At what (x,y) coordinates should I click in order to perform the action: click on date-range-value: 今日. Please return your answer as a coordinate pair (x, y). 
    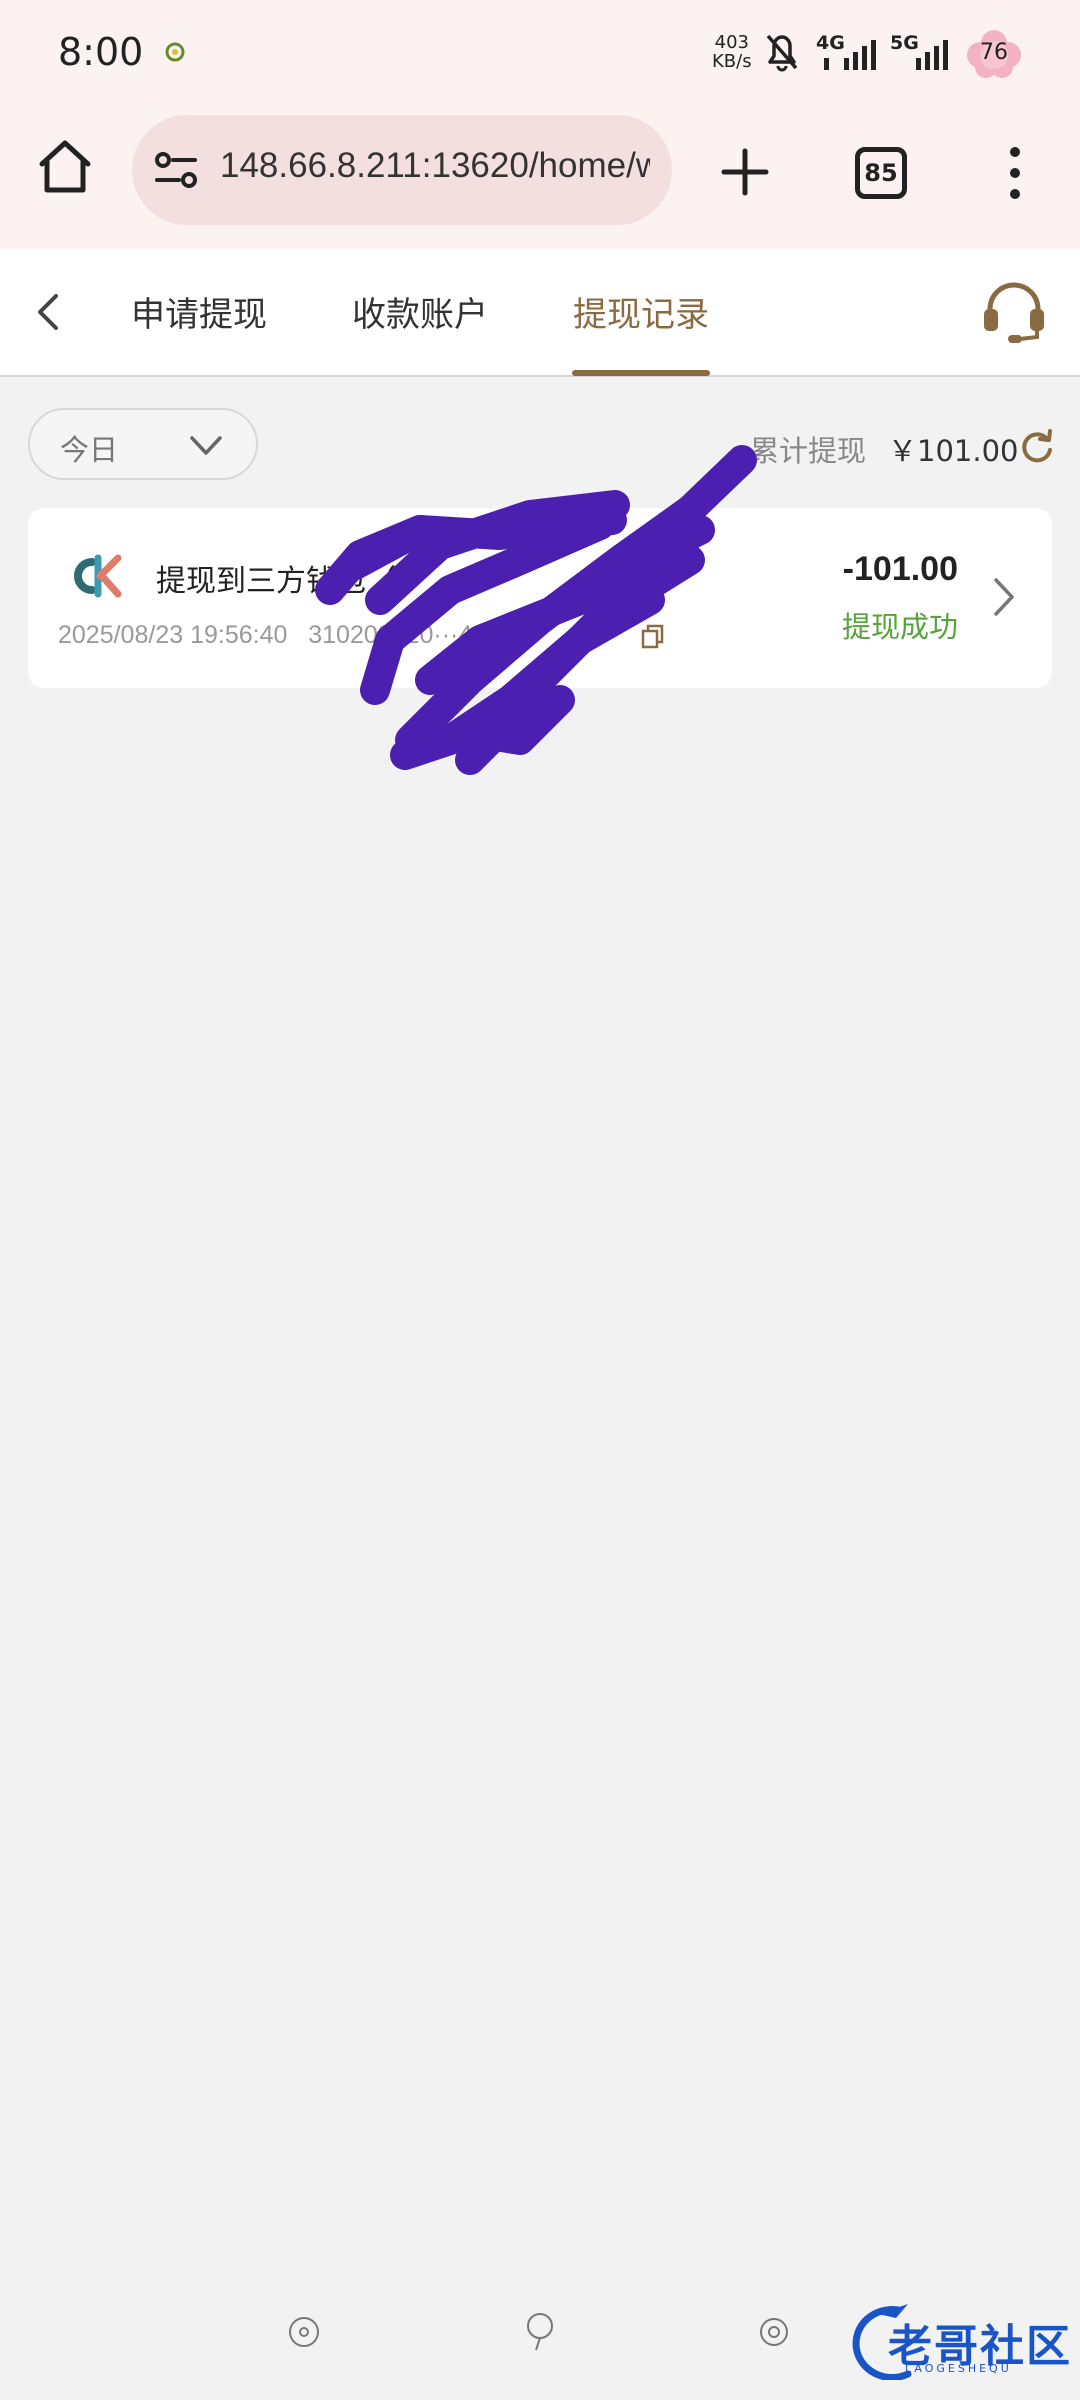
    Looking at the image, I should click on (89, 450).